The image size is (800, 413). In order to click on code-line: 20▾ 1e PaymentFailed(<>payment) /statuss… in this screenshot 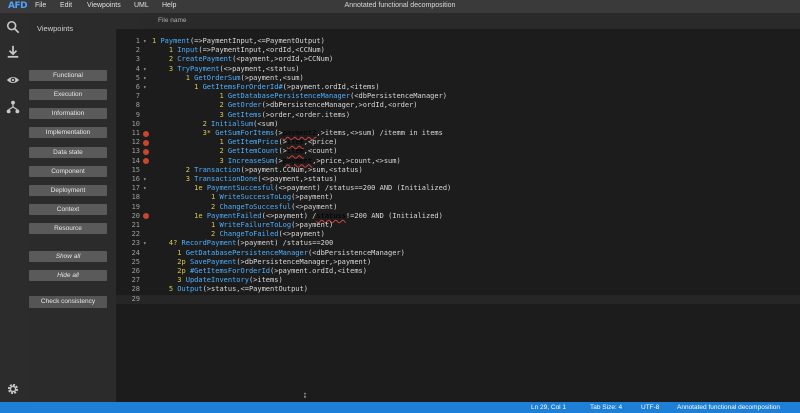, I will do `click(466, 216)`.